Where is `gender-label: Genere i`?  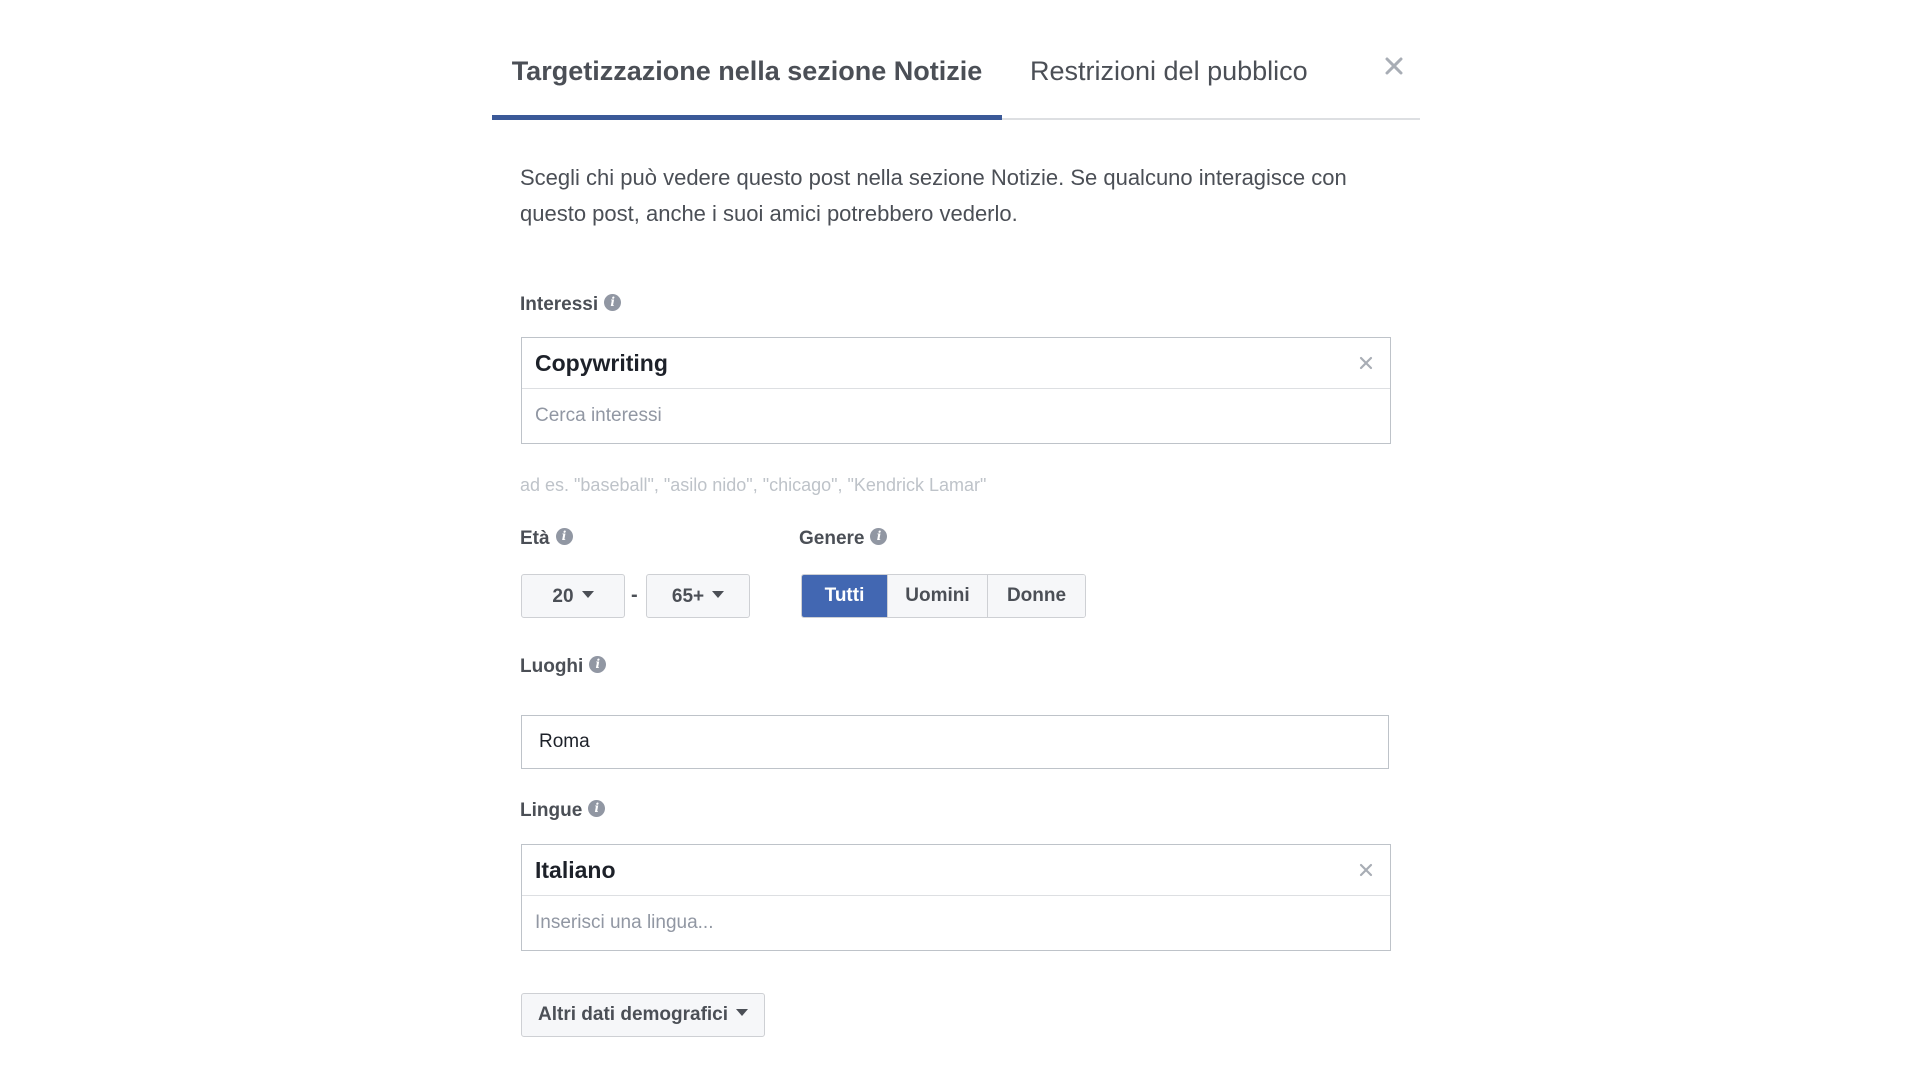
gender-label: Genere i is located at coordinates (843, 539).